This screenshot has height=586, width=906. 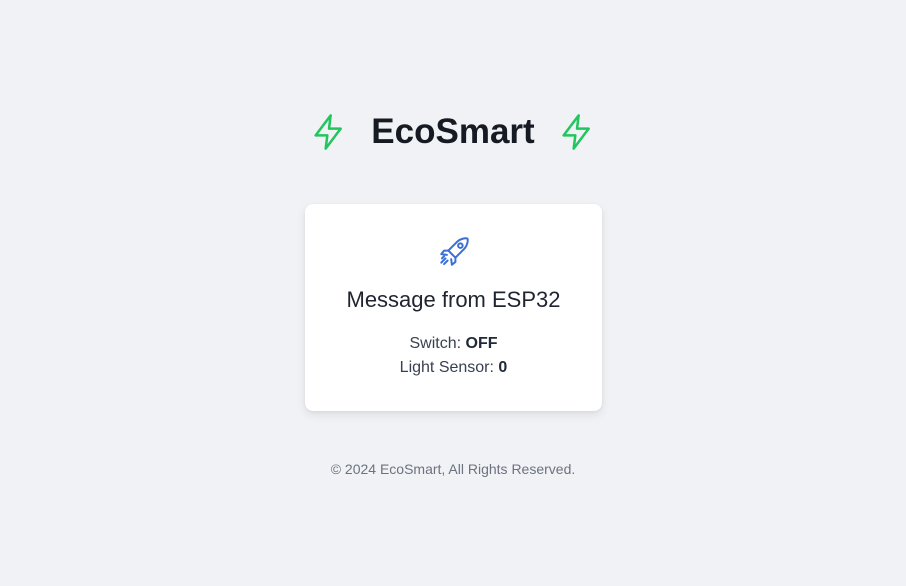 I want to click on rocket-icon, so click(x=454, y=252).